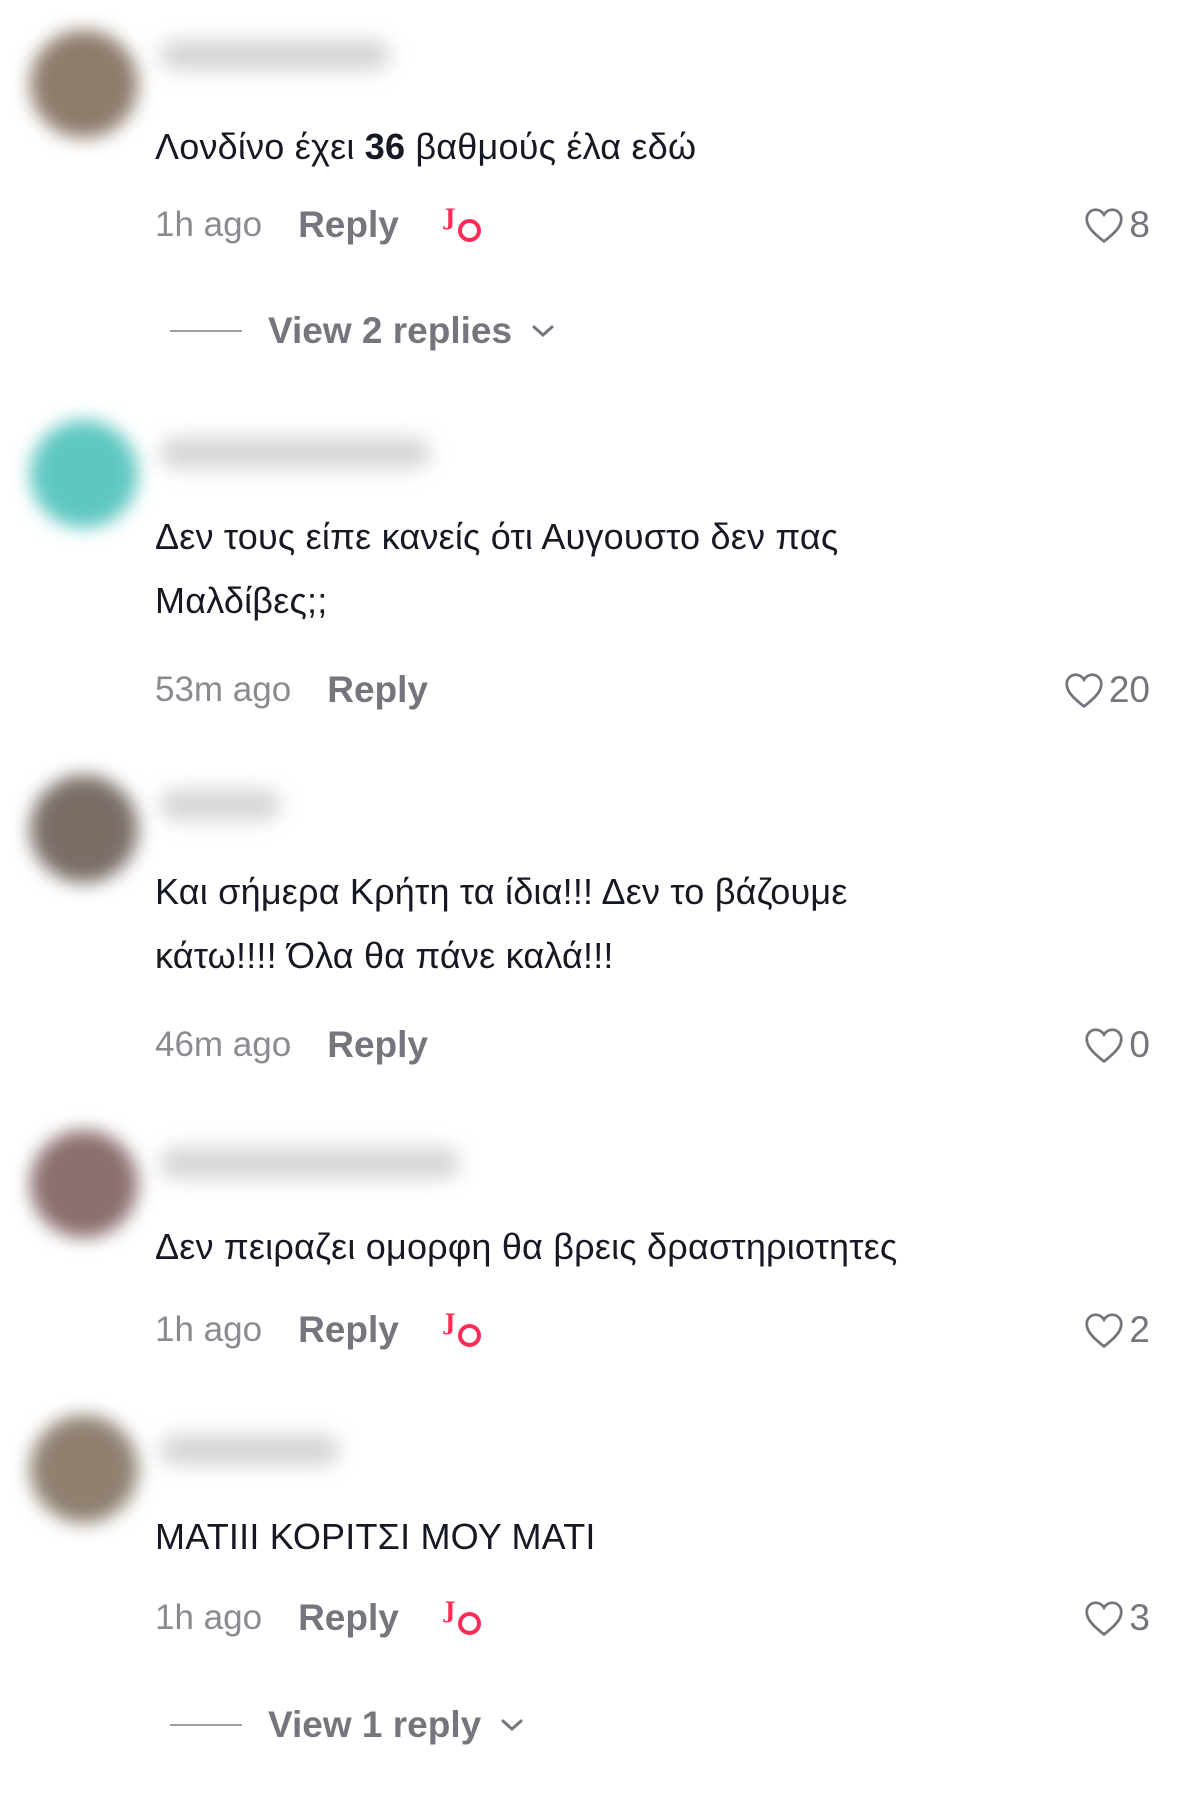  I want to click on like-count: 0, so click(1139, 1044).